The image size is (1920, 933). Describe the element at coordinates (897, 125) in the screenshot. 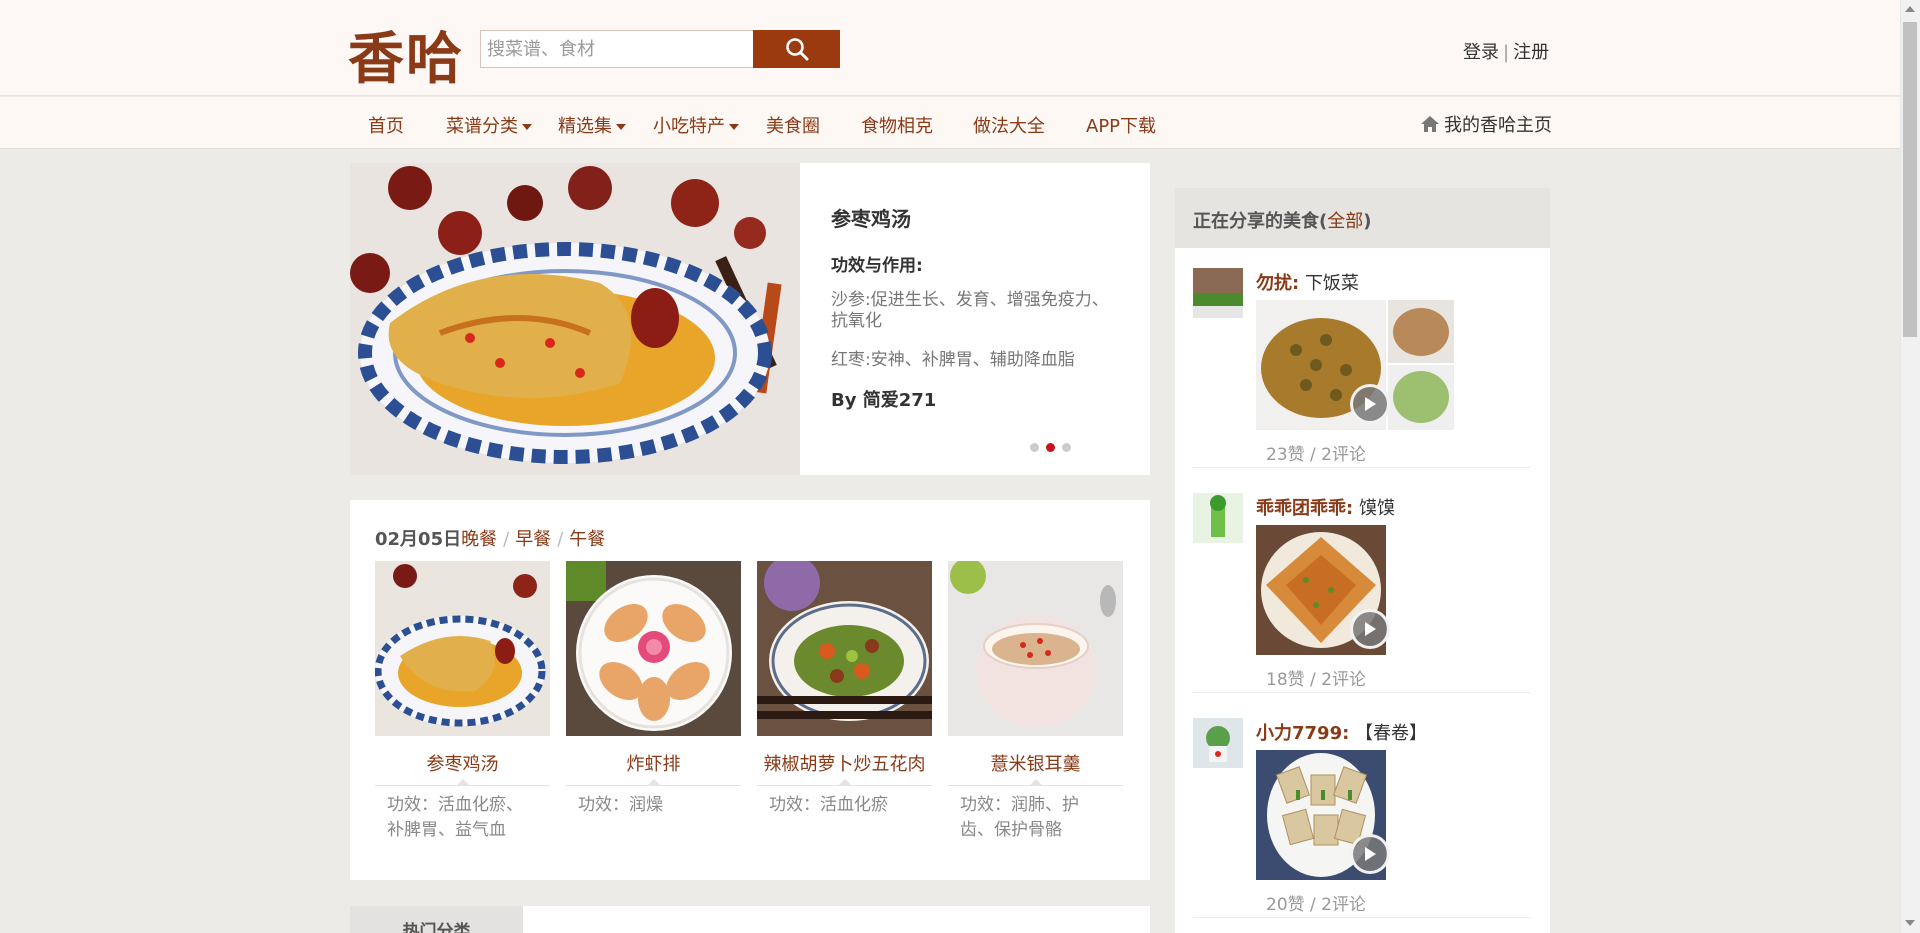

I see `nav-item-food-incompatibility: 食物相克` at that location.